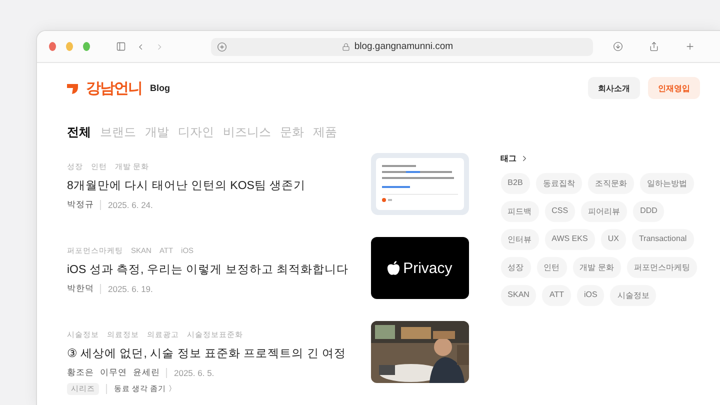 Image resolution: width=720 pixels, height=405 pixels. I want to click on tag-chip: B2B, so click(515, 183).